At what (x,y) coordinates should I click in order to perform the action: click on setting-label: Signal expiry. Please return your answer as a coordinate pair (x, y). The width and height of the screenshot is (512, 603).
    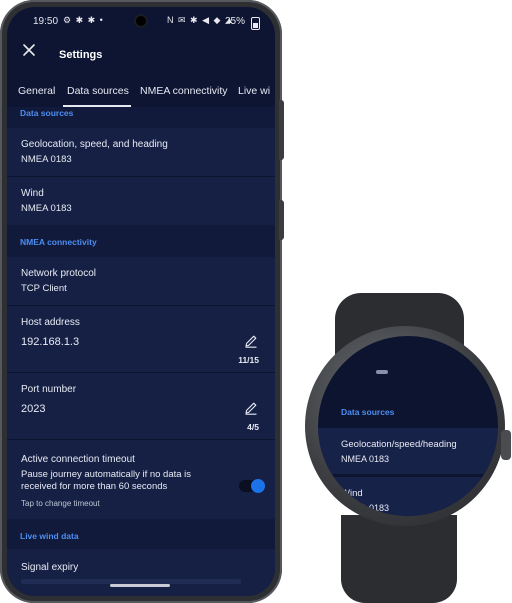
    Looking at the image, I should click on (50, 567).